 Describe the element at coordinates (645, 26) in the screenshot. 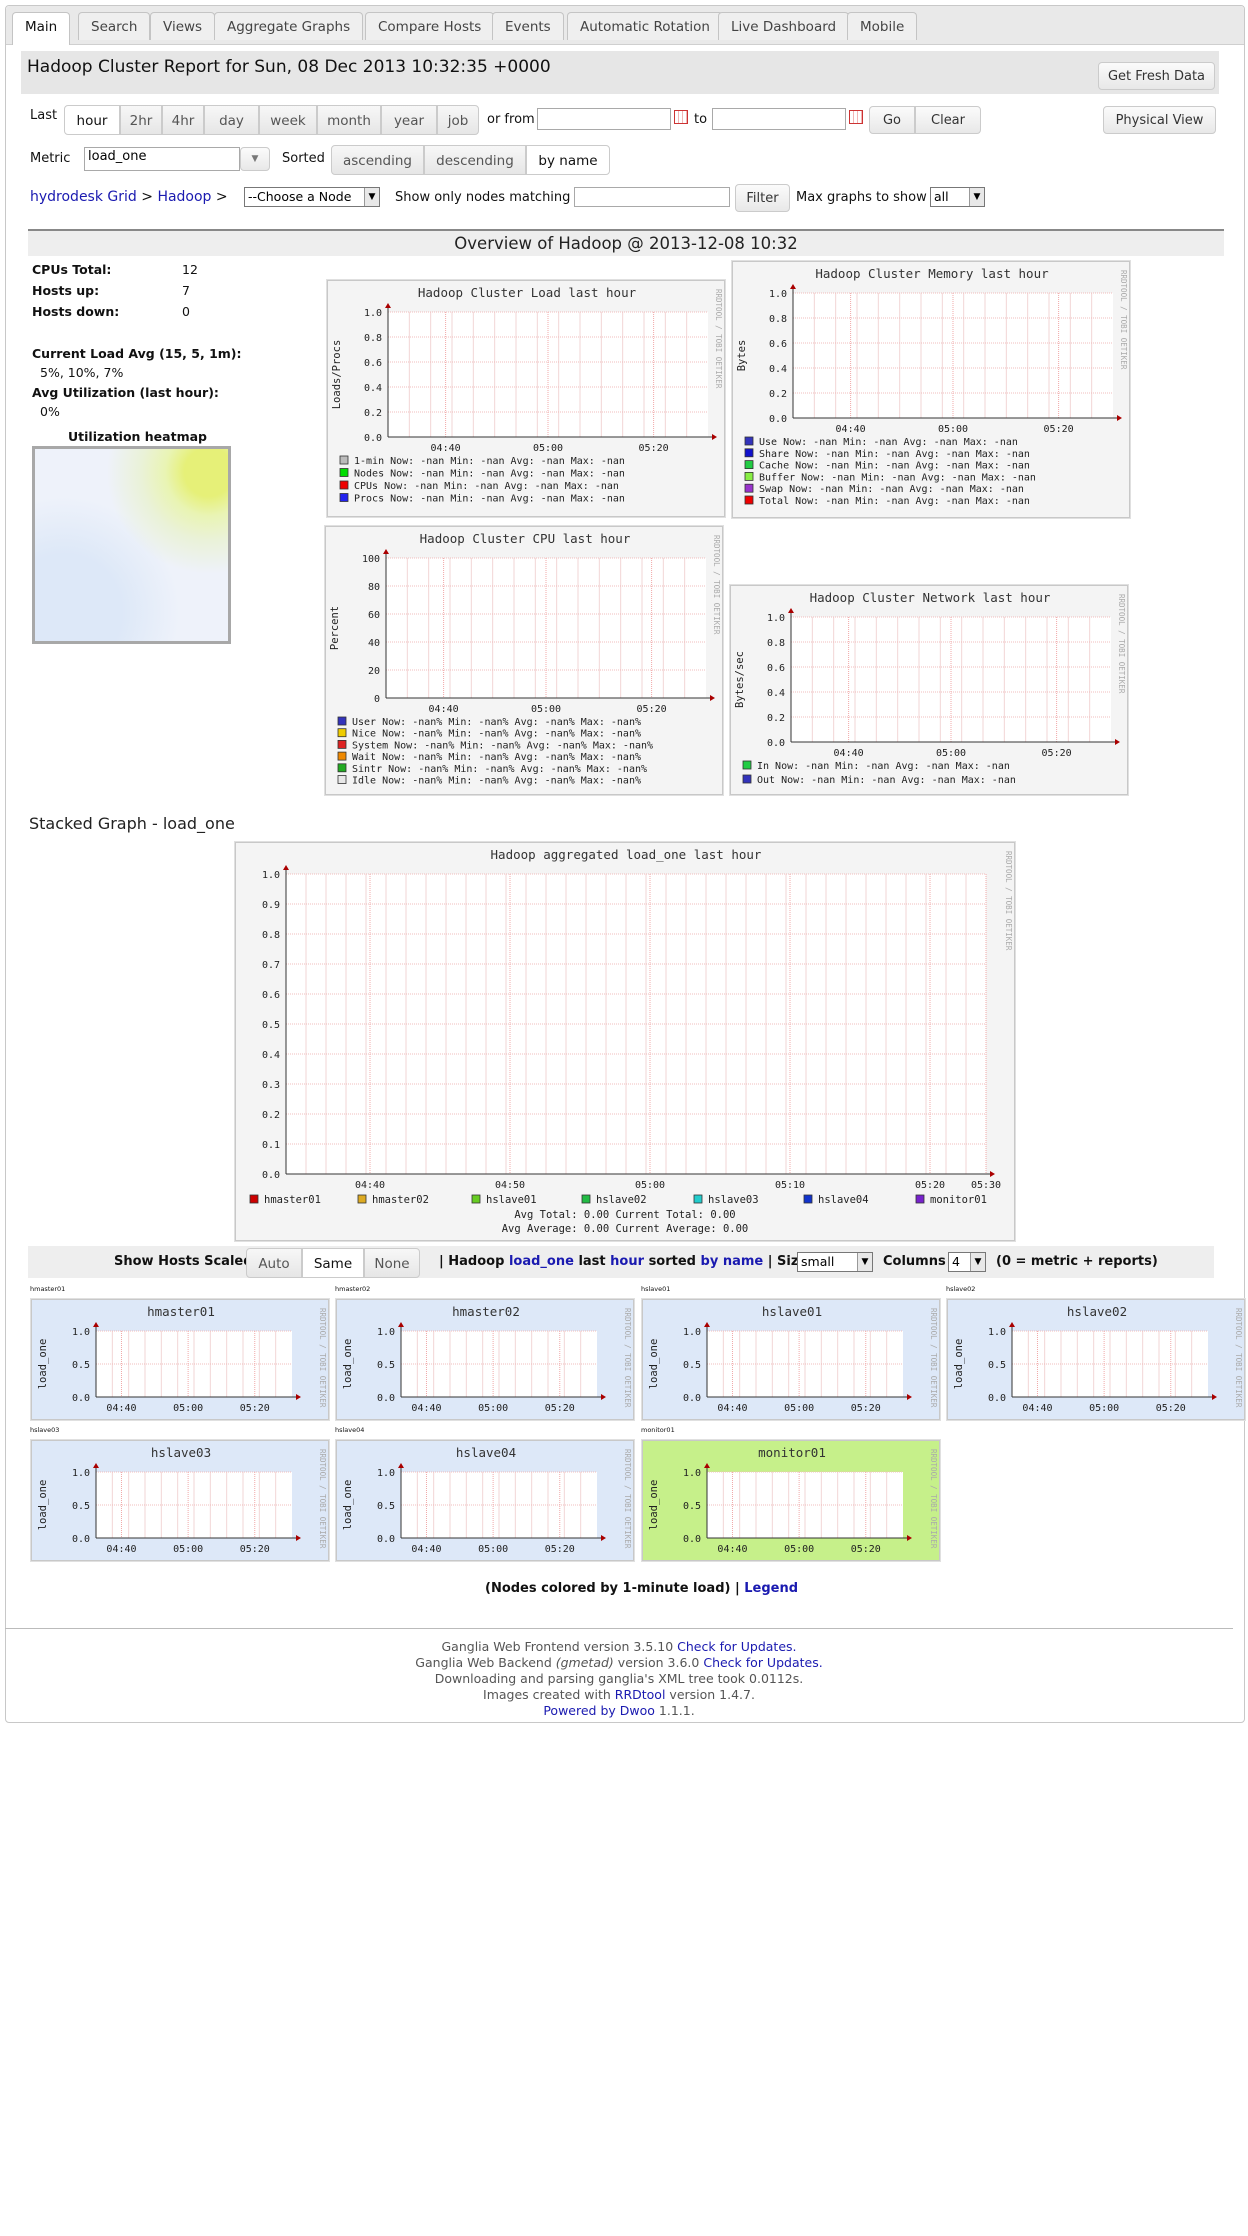

I see `tab-automatic-rotation: Automatic Rotation` at that location.